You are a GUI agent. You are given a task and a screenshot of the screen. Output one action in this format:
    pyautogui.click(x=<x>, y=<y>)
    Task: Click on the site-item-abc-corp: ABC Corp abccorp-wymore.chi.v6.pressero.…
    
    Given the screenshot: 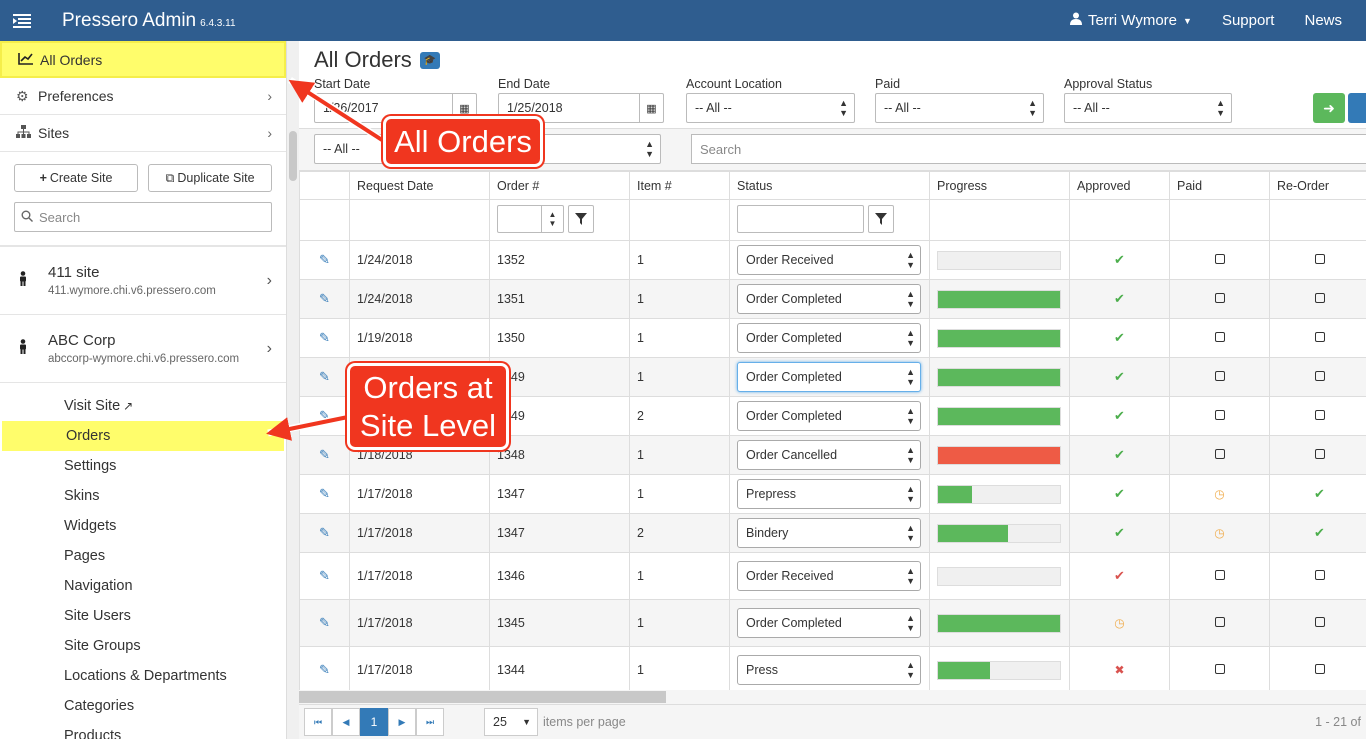 What is the action you would take?
    pyautogui.click(x=143, y=348)
    